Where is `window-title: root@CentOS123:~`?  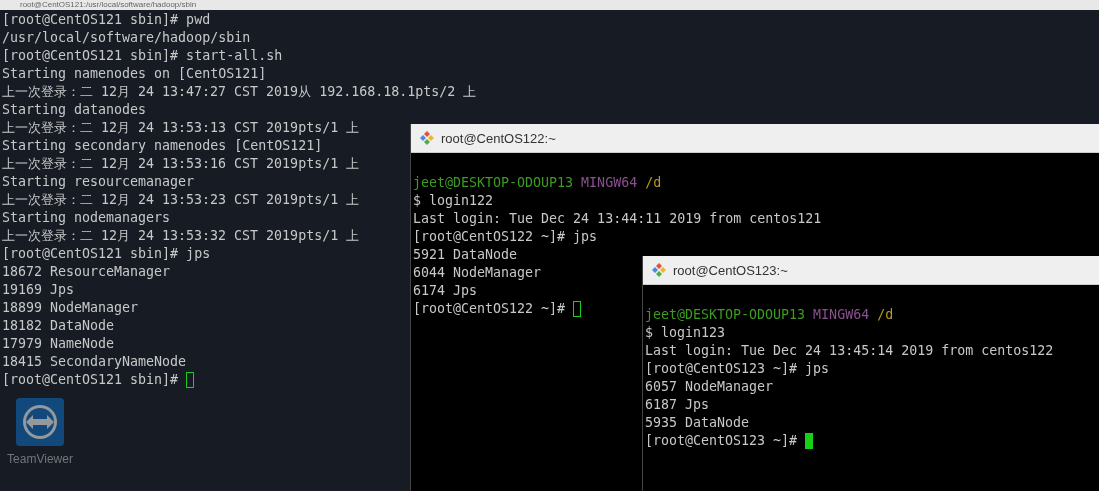
window-title: root@CentOS123:~ is located at coordinates (730, 270).